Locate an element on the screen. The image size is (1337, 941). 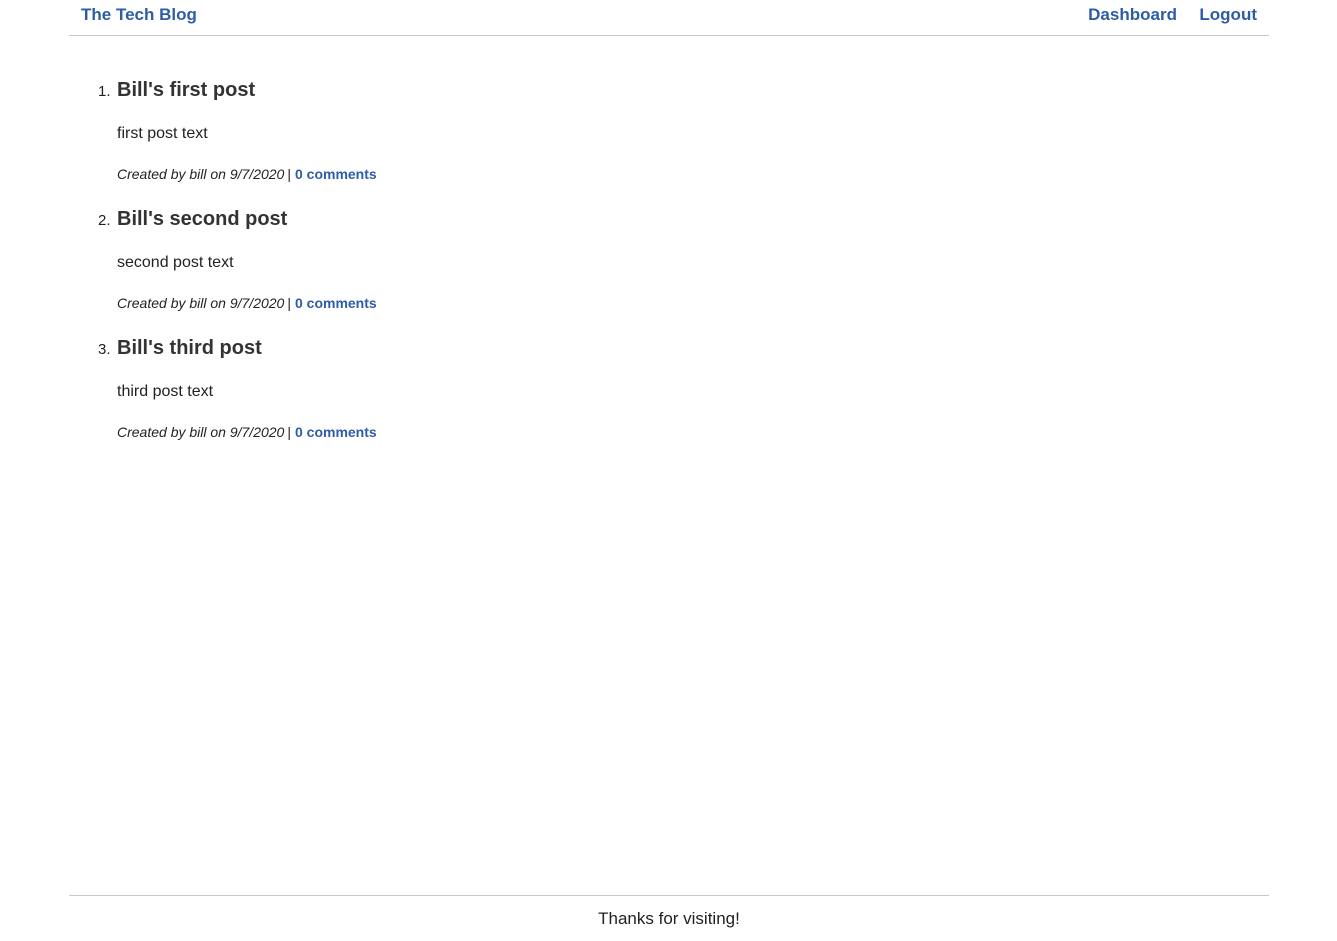
site-header: The Tech Blog Dashboard Logout is located at coordinates (669, 18).